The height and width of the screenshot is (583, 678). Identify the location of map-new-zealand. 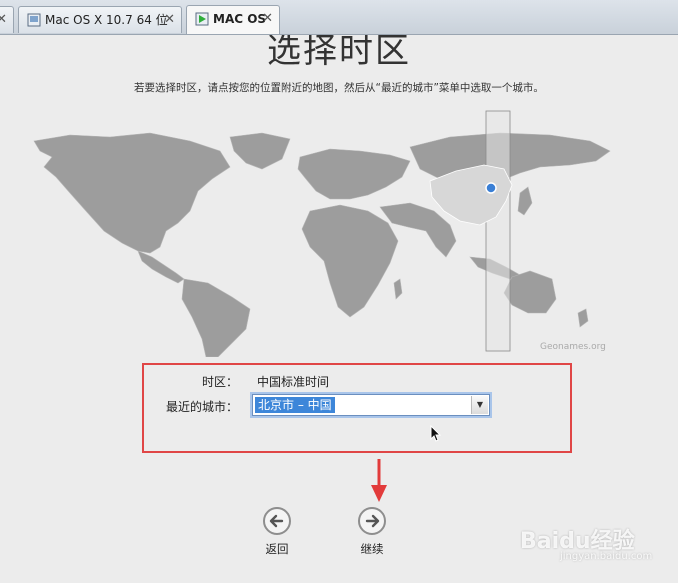
(583, 318).